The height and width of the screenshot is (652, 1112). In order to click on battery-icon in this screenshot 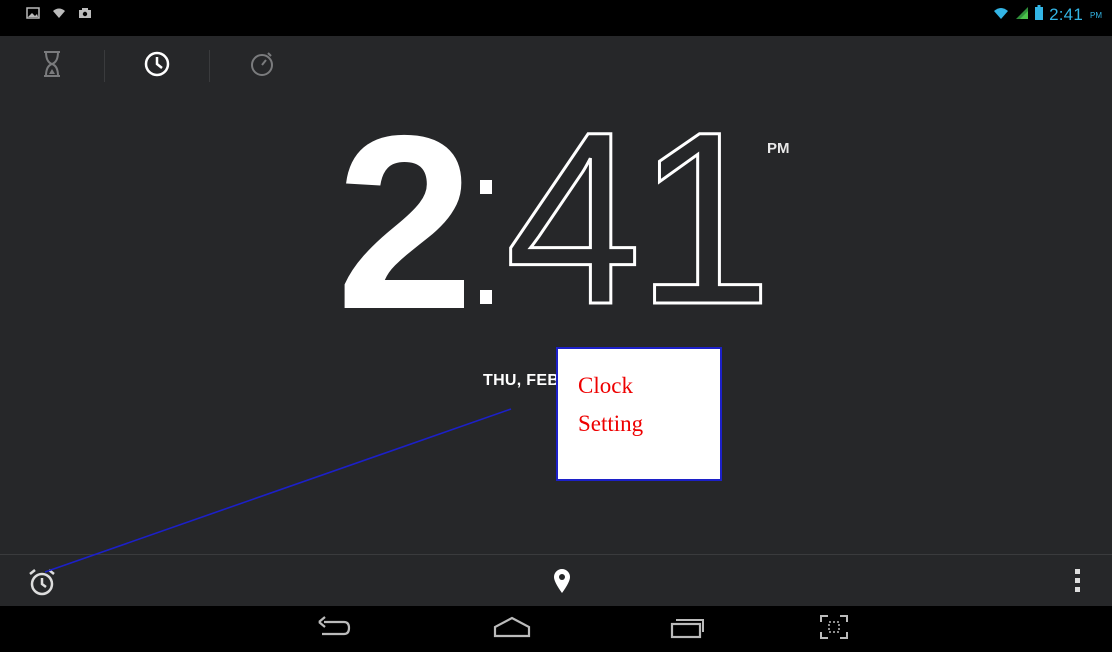, I will do `click(1039, 15)`.